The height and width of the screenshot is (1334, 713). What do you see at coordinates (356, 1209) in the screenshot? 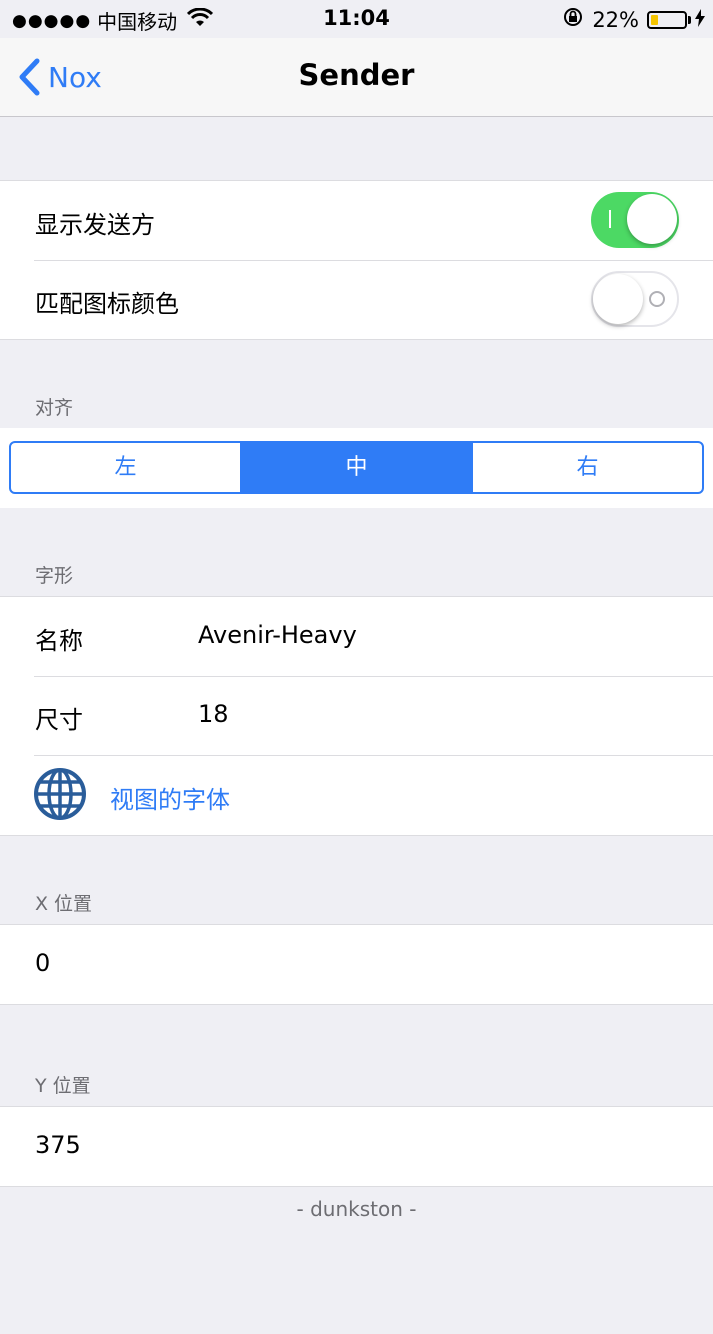
I see `footer-credit: - dunkston -` at bounding box center [356, 1209].